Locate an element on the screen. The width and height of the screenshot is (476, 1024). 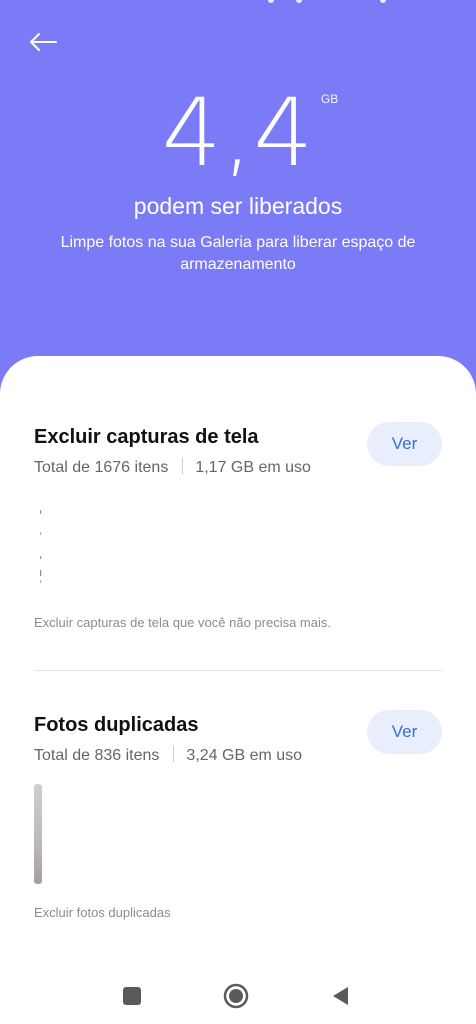
back-nav-button is located at coordinates (340, 996).